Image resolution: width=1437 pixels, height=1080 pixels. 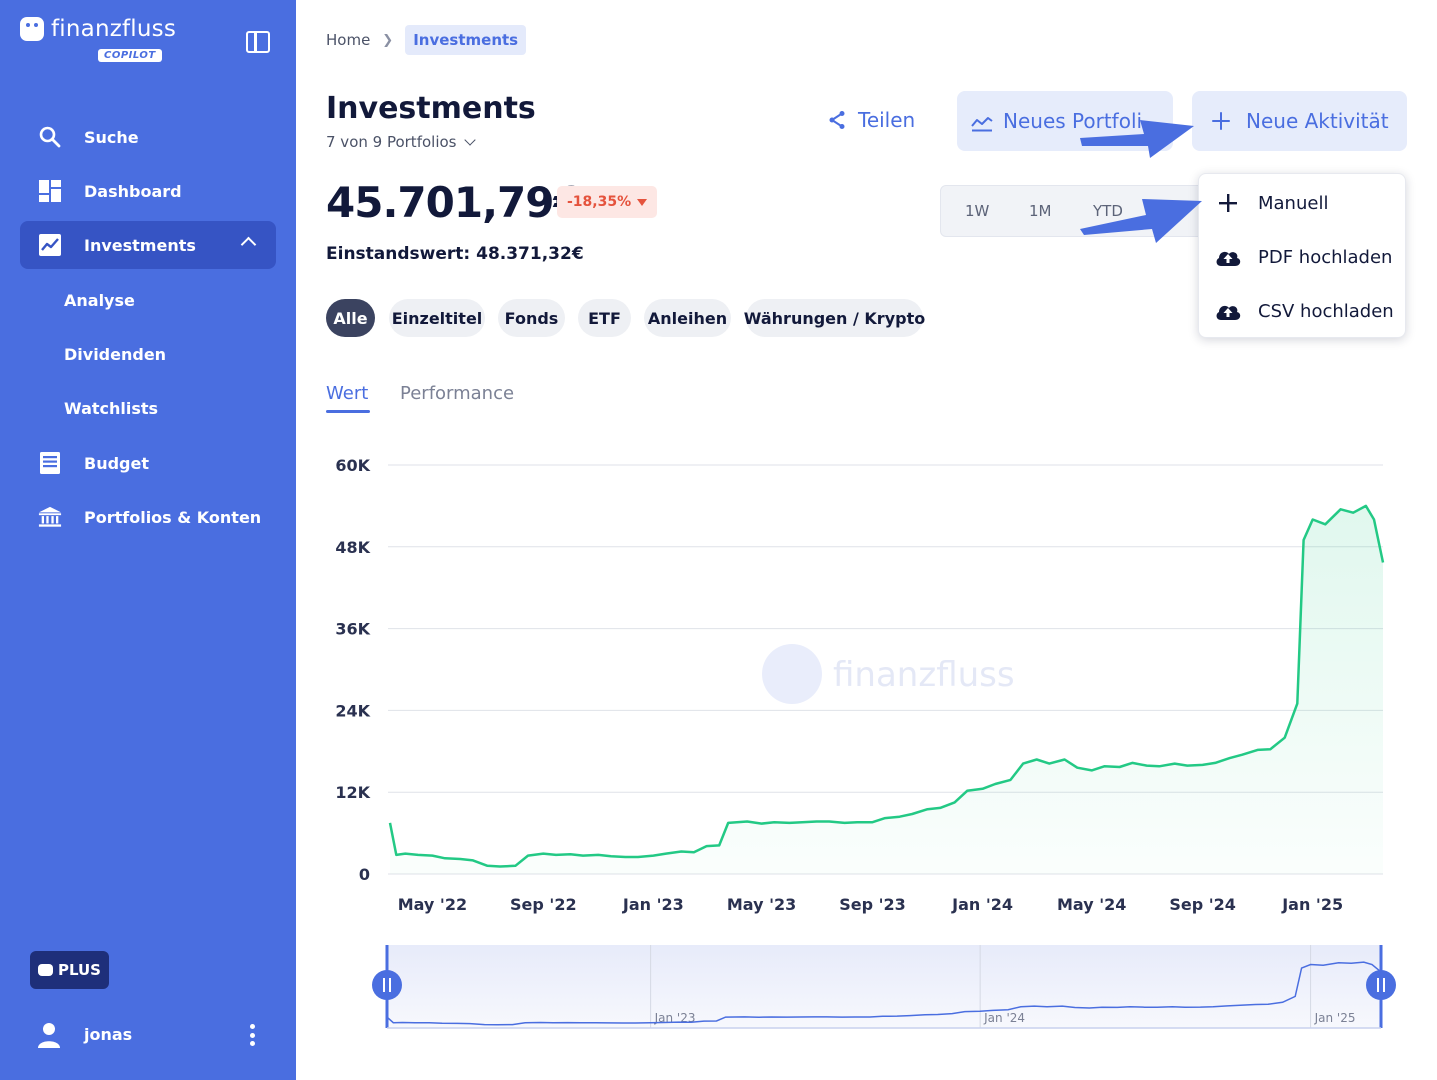 What do you see at coordinates (99, 300) in the screenshot?
I see `sidebar-subitem-analyse: Analyse` at bounding box center [99, 300].